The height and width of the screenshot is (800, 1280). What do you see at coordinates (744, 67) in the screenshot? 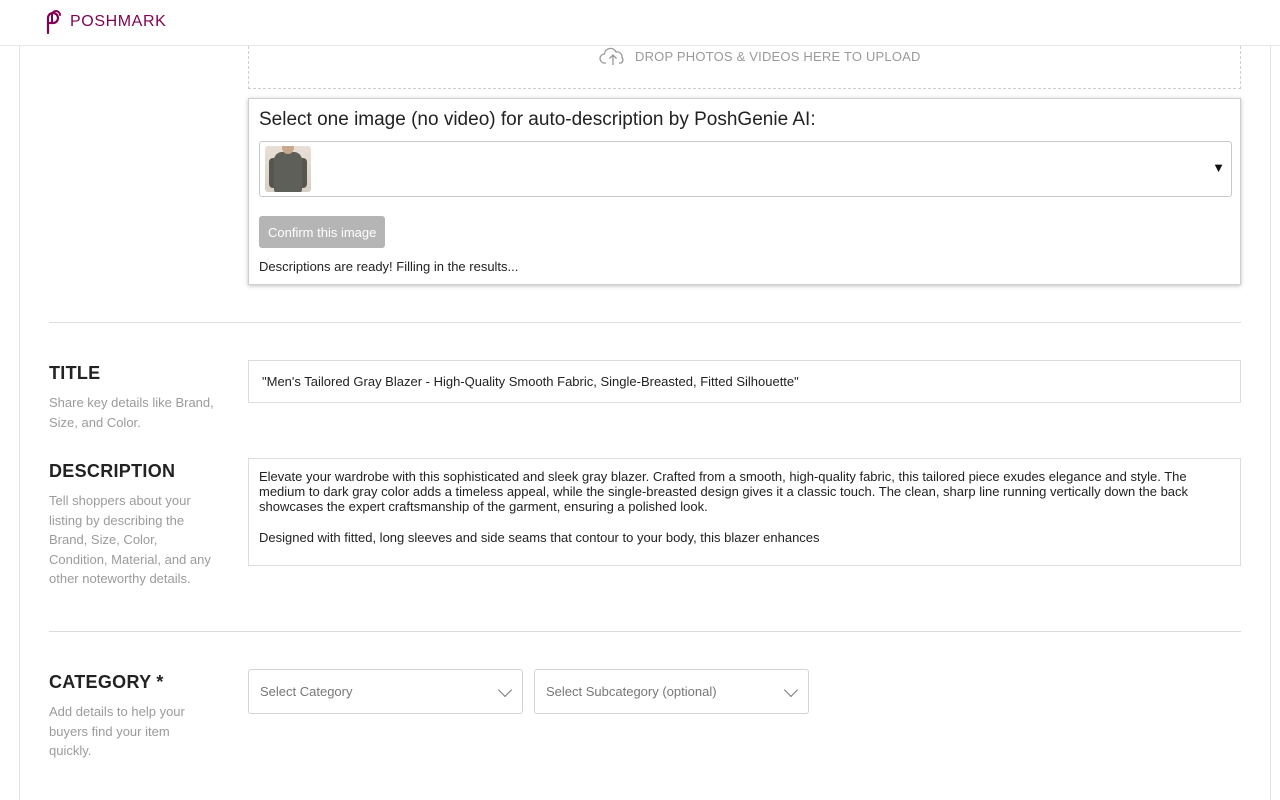
I see `photo-drop-zone: DROP PHOTOS & VIDEOS HERE TO UPLOAD` at bounding box center [744, 67].